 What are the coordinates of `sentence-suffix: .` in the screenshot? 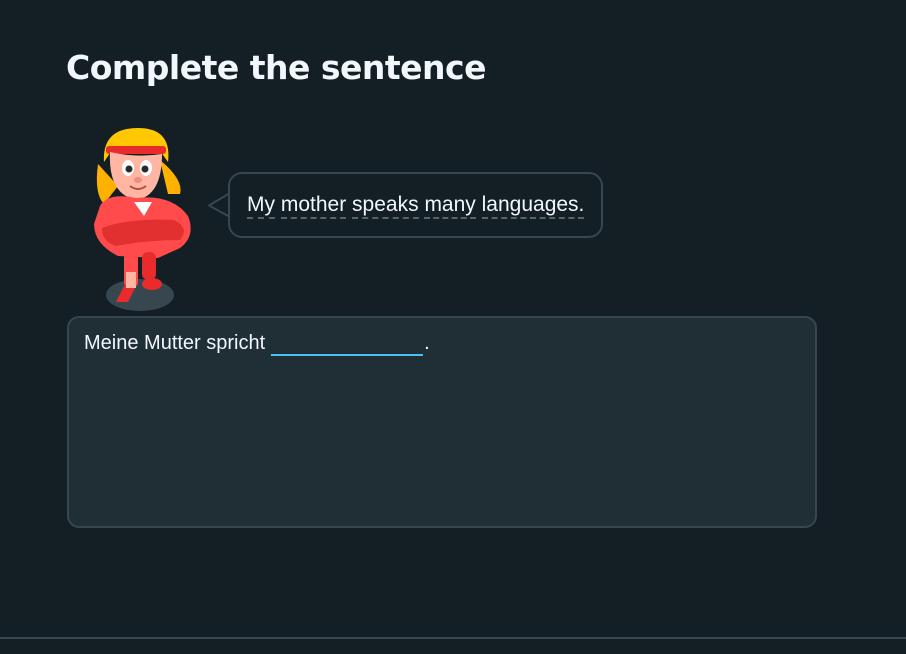 It's located at (427, 343).